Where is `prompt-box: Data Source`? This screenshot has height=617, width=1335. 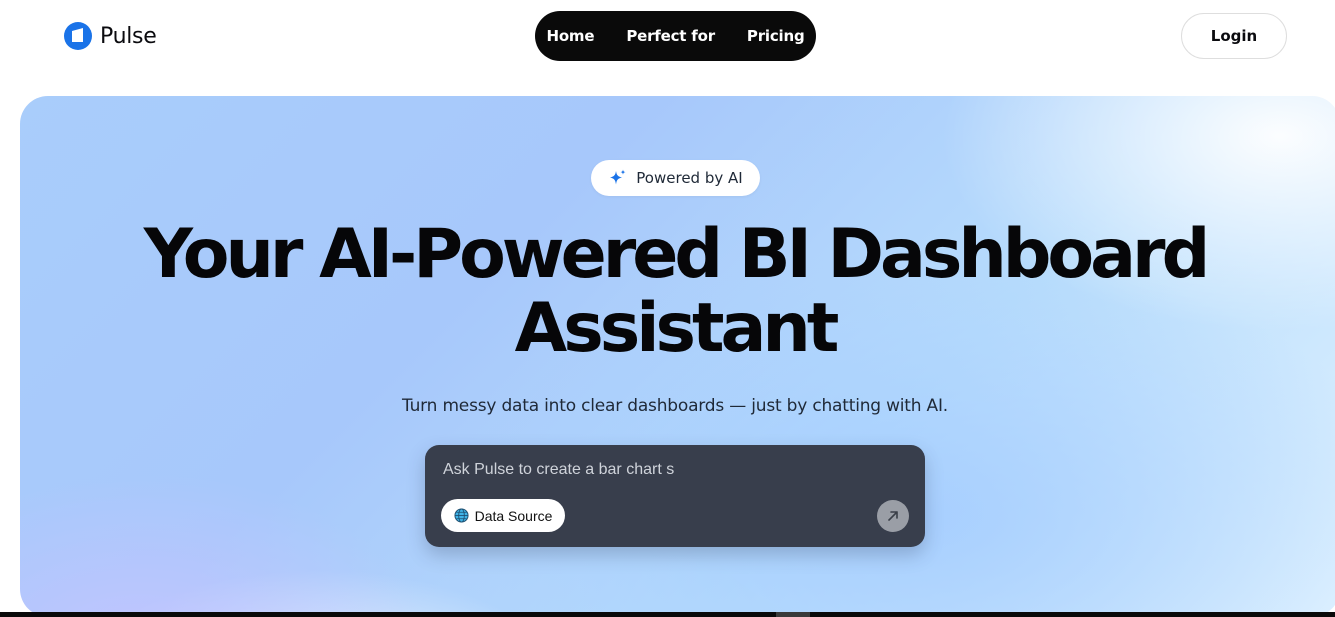 prompt-box: Data Source is located at coordinates (675, 496).